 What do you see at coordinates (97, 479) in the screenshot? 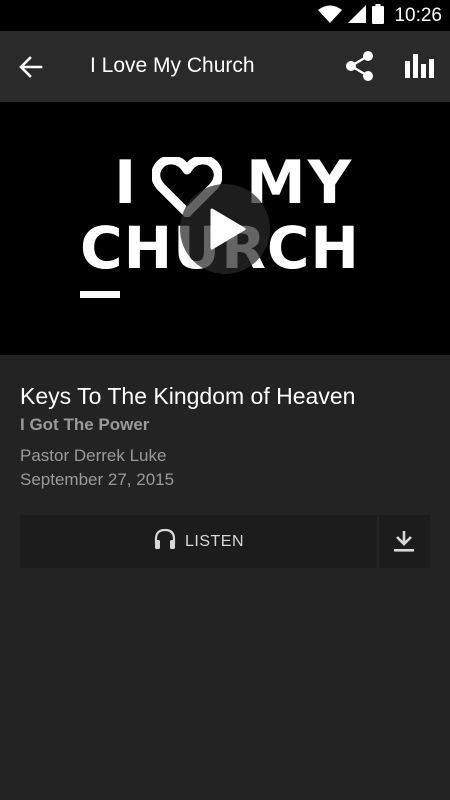
I see `sermon-date: September 27, 2015` at bounding box center [97, 479].